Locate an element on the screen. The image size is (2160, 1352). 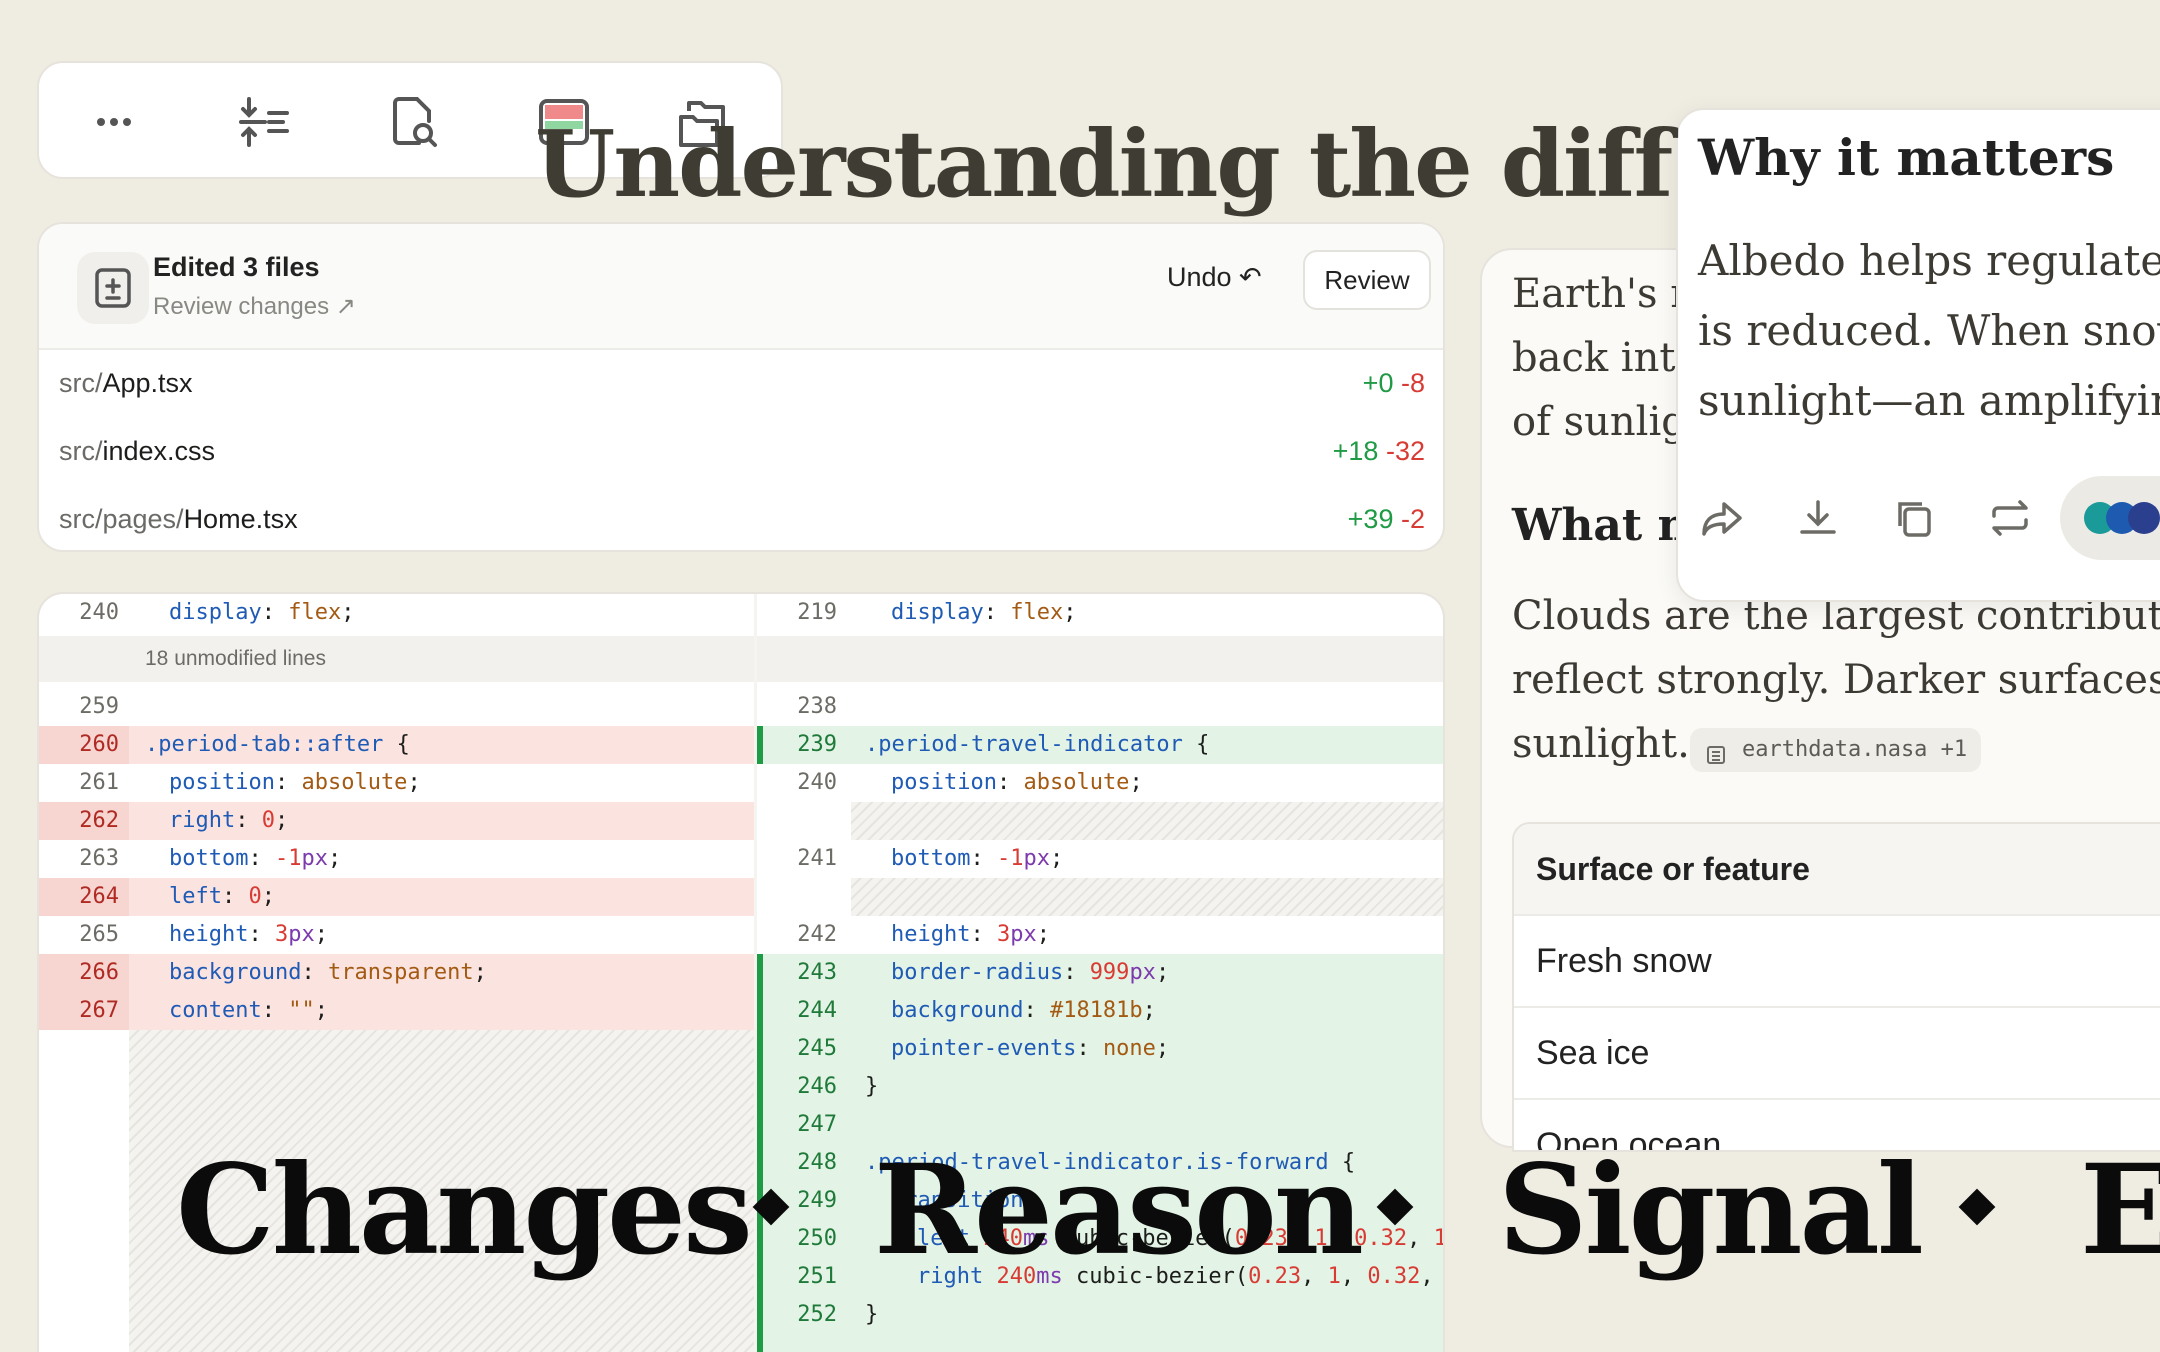
line-number: 244 is located at coordinates (817, 1010).